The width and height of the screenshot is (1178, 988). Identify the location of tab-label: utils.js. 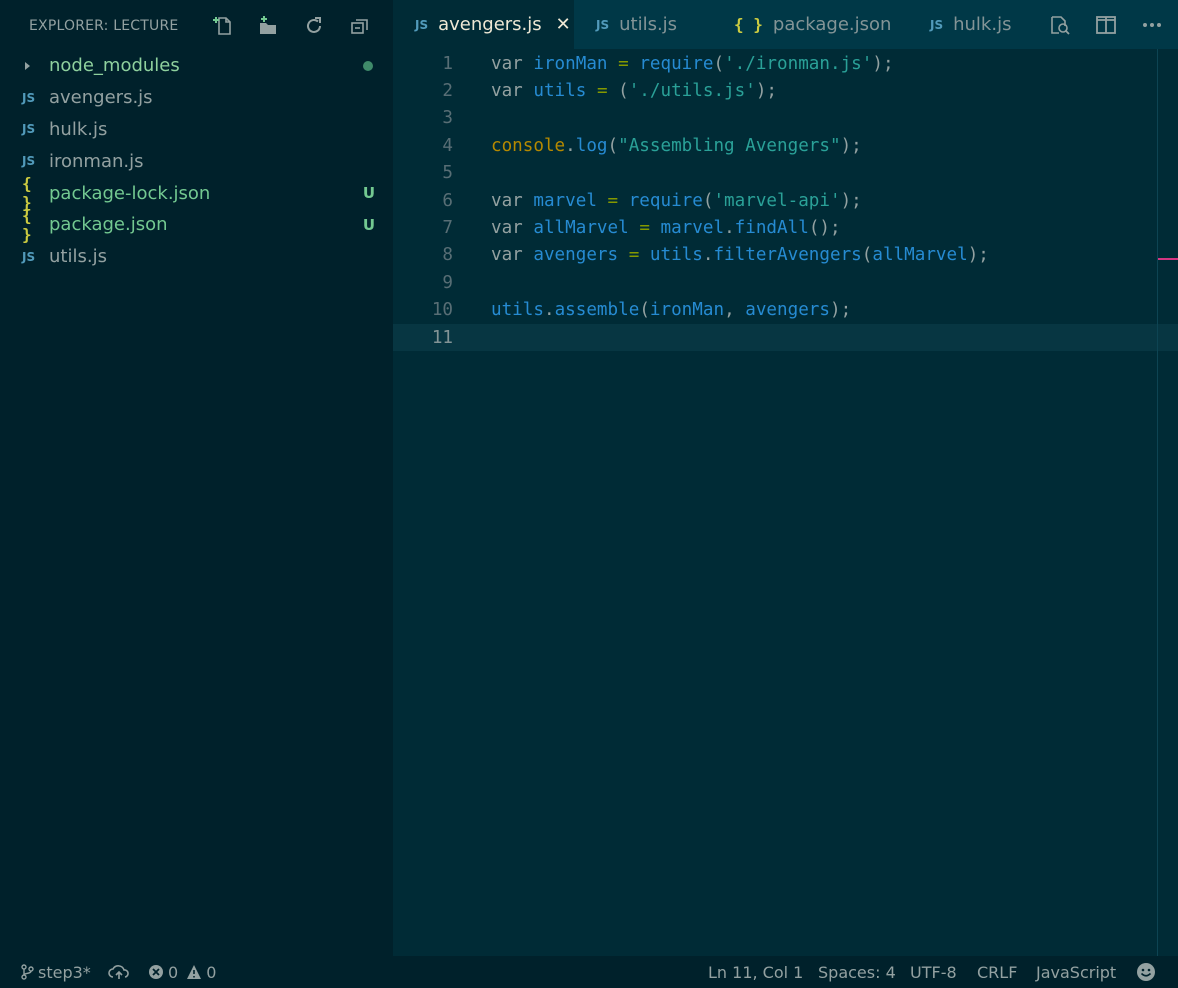
(648, 24).